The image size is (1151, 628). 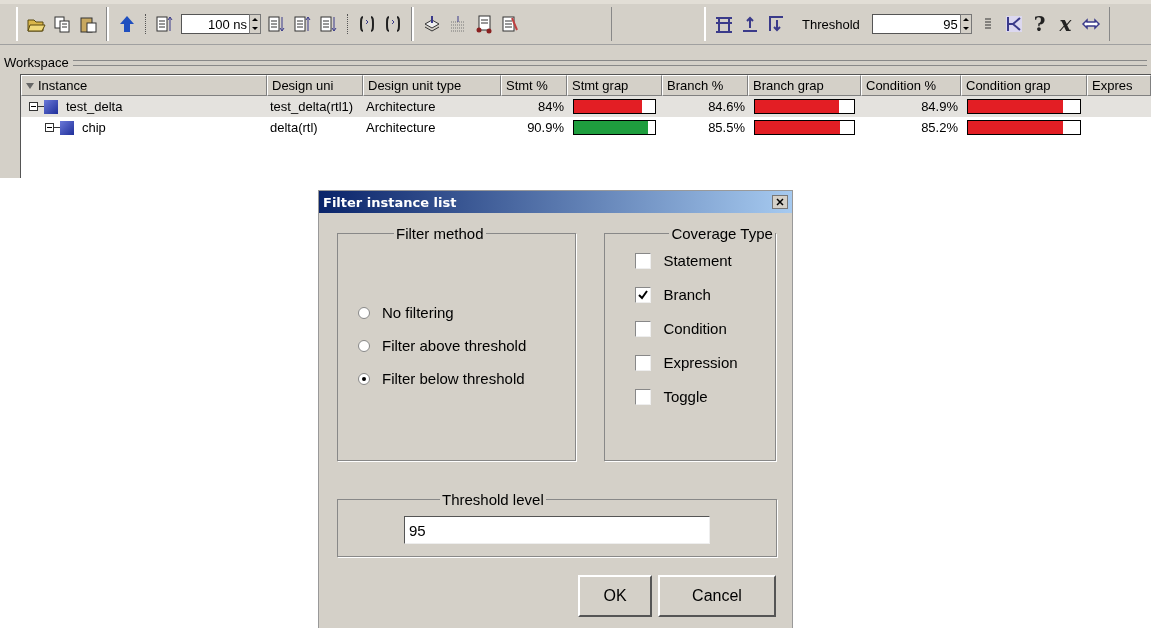 I want to click on option-label: Statement, so click(x=697, y=260).